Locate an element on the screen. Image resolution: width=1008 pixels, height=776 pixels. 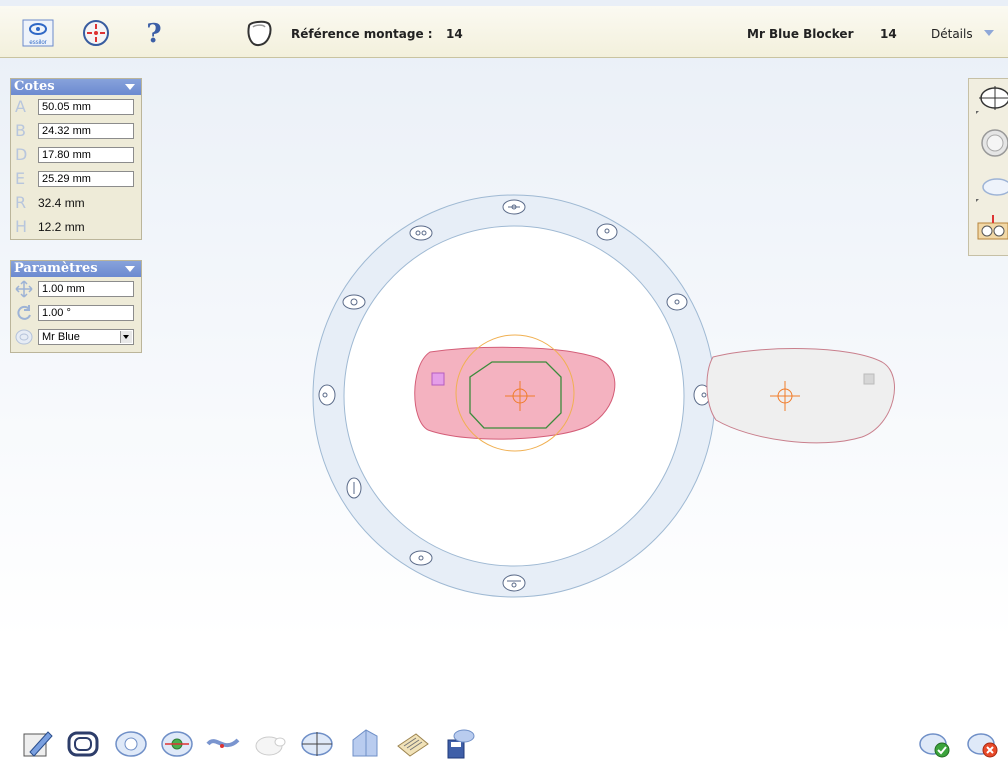
cote-row-a: A 50.05 mm is located at coordinates (76, 107).